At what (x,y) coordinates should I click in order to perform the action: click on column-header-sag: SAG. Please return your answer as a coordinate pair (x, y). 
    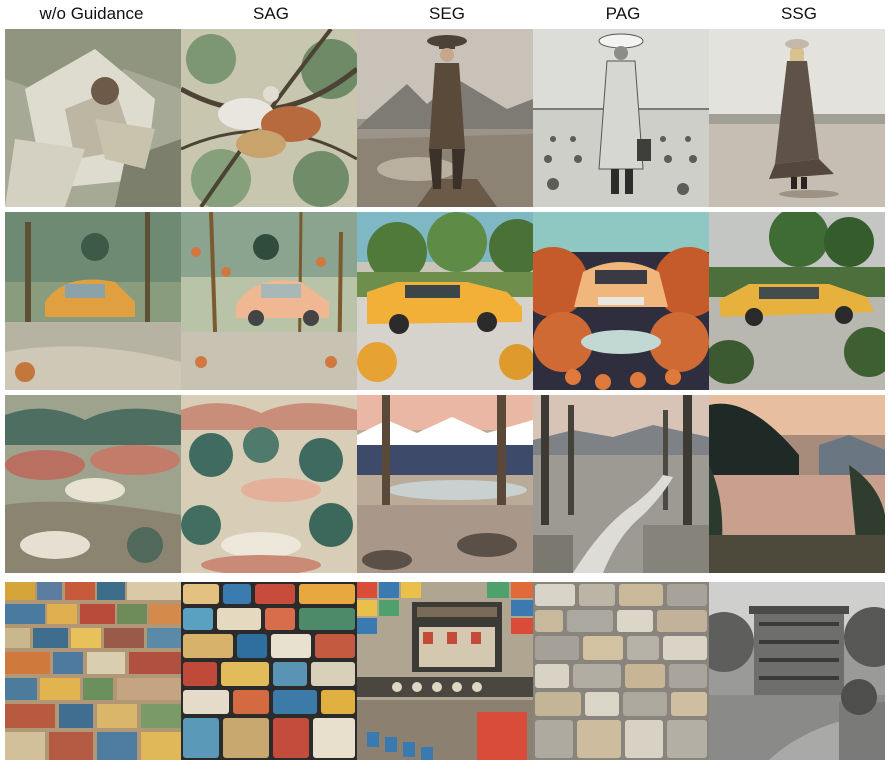
    Looking at the image, I should click on (271, 13).